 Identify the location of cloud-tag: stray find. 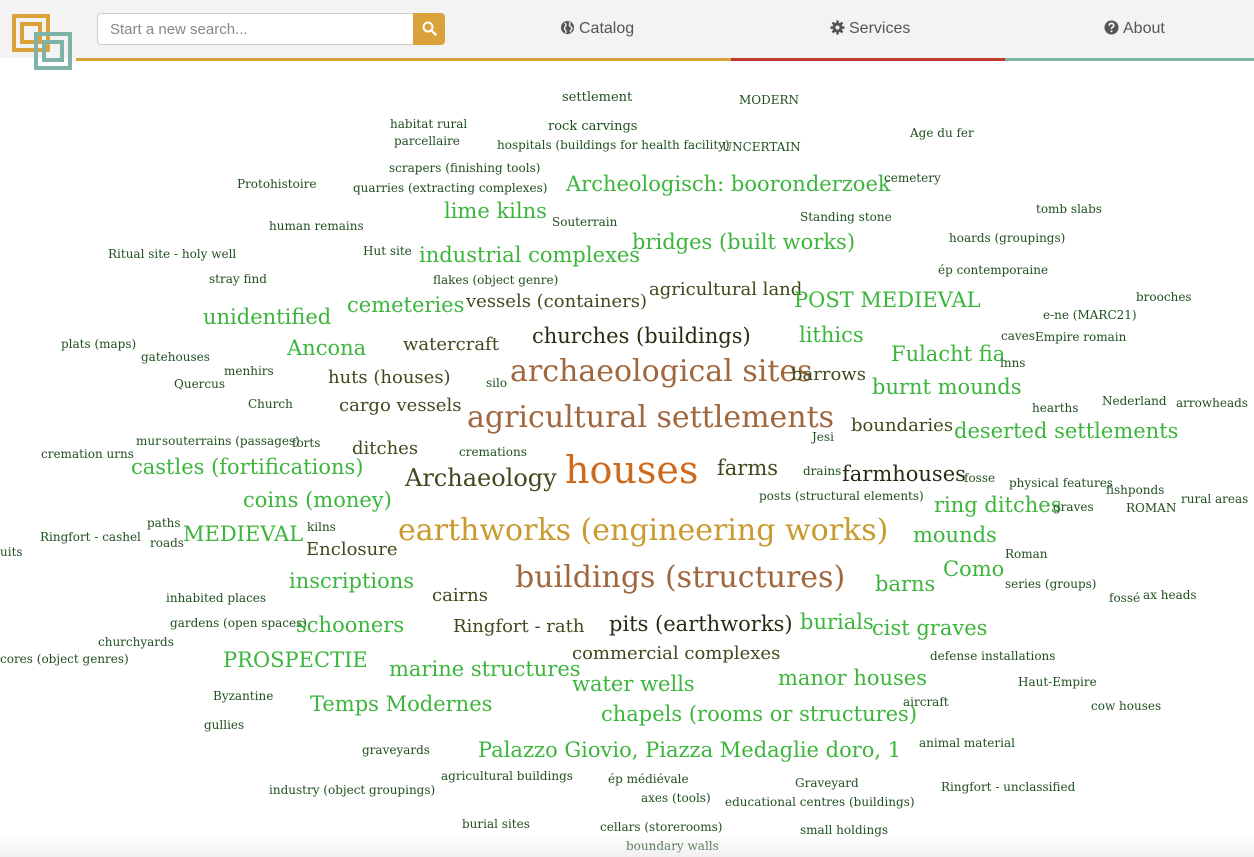
(238, 279).